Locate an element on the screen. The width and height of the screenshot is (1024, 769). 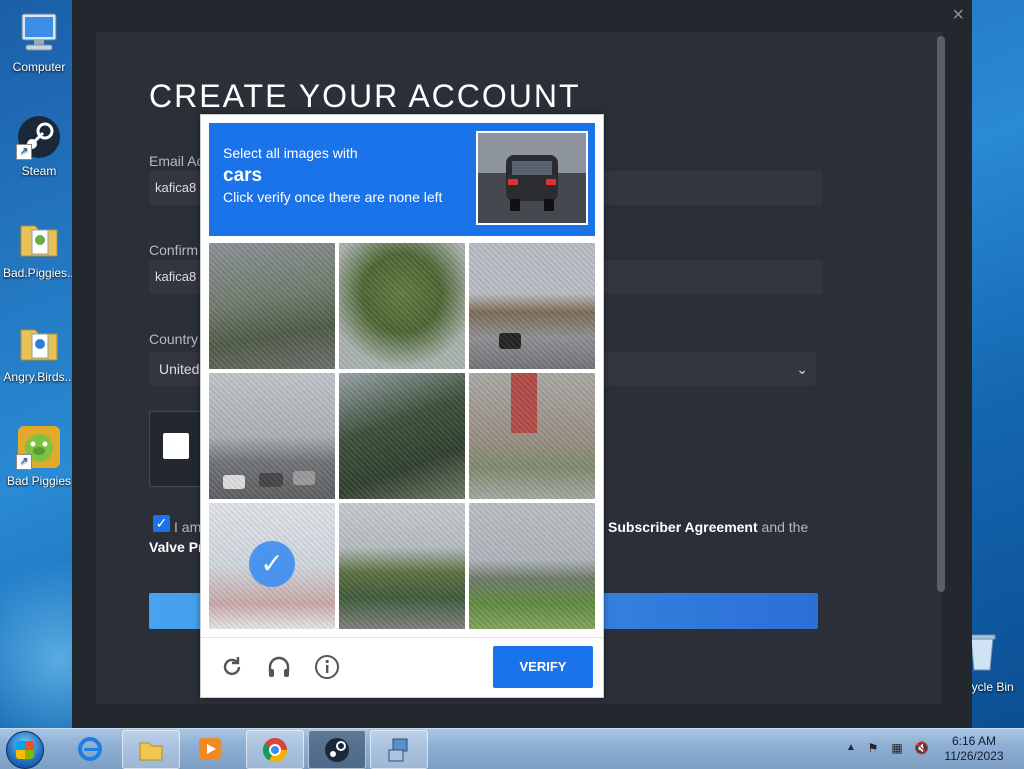
taskbar-chrome is located at coordinates (275, 749).